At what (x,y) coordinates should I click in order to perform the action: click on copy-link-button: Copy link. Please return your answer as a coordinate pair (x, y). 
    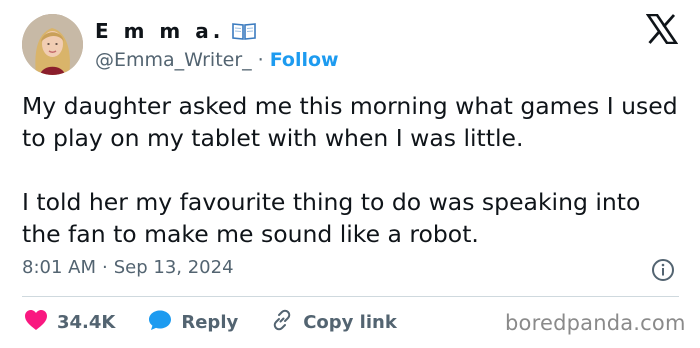
    Looking at the image, I should click on (333, 322).